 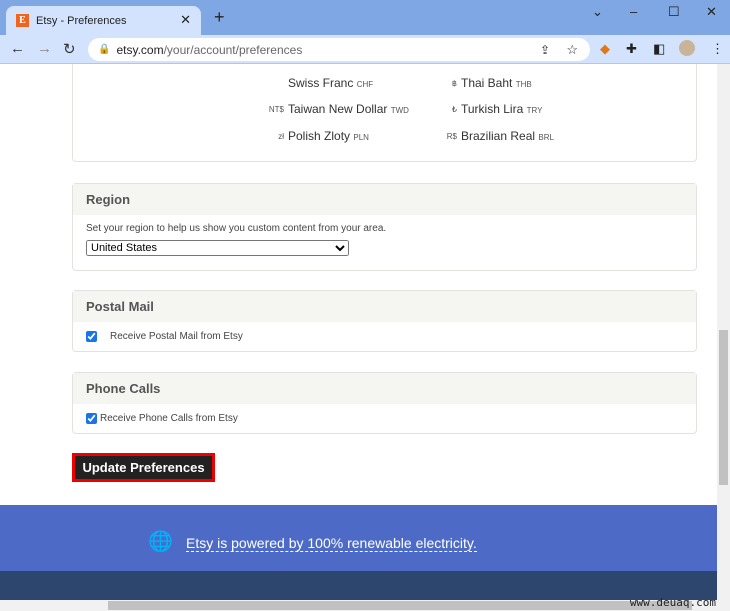 What do you see at coordinates (384, 336) in the screenshot?
I see `postal-mail-option: Receive Postal Mail from Etsy` at bounding box center [384, 336].